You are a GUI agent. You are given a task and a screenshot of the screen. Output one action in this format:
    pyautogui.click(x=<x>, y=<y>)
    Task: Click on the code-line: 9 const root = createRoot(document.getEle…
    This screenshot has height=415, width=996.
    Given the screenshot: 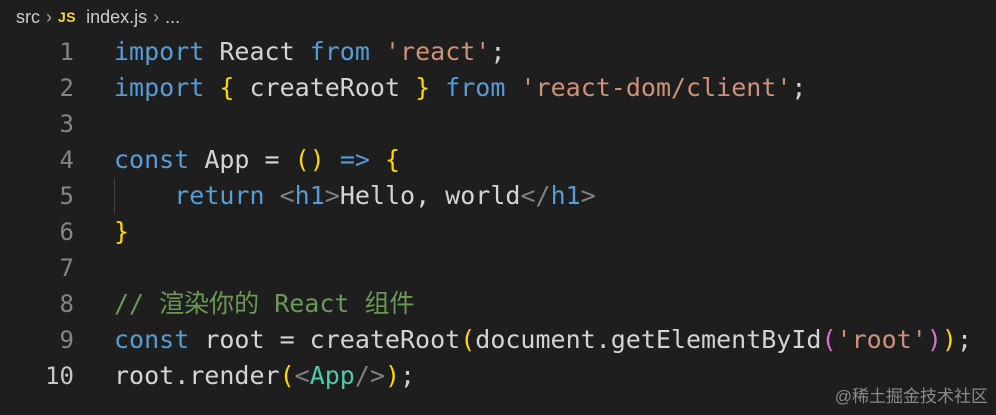 What is the action you would take?
    pyautogui.click(x=498, y=340)
    